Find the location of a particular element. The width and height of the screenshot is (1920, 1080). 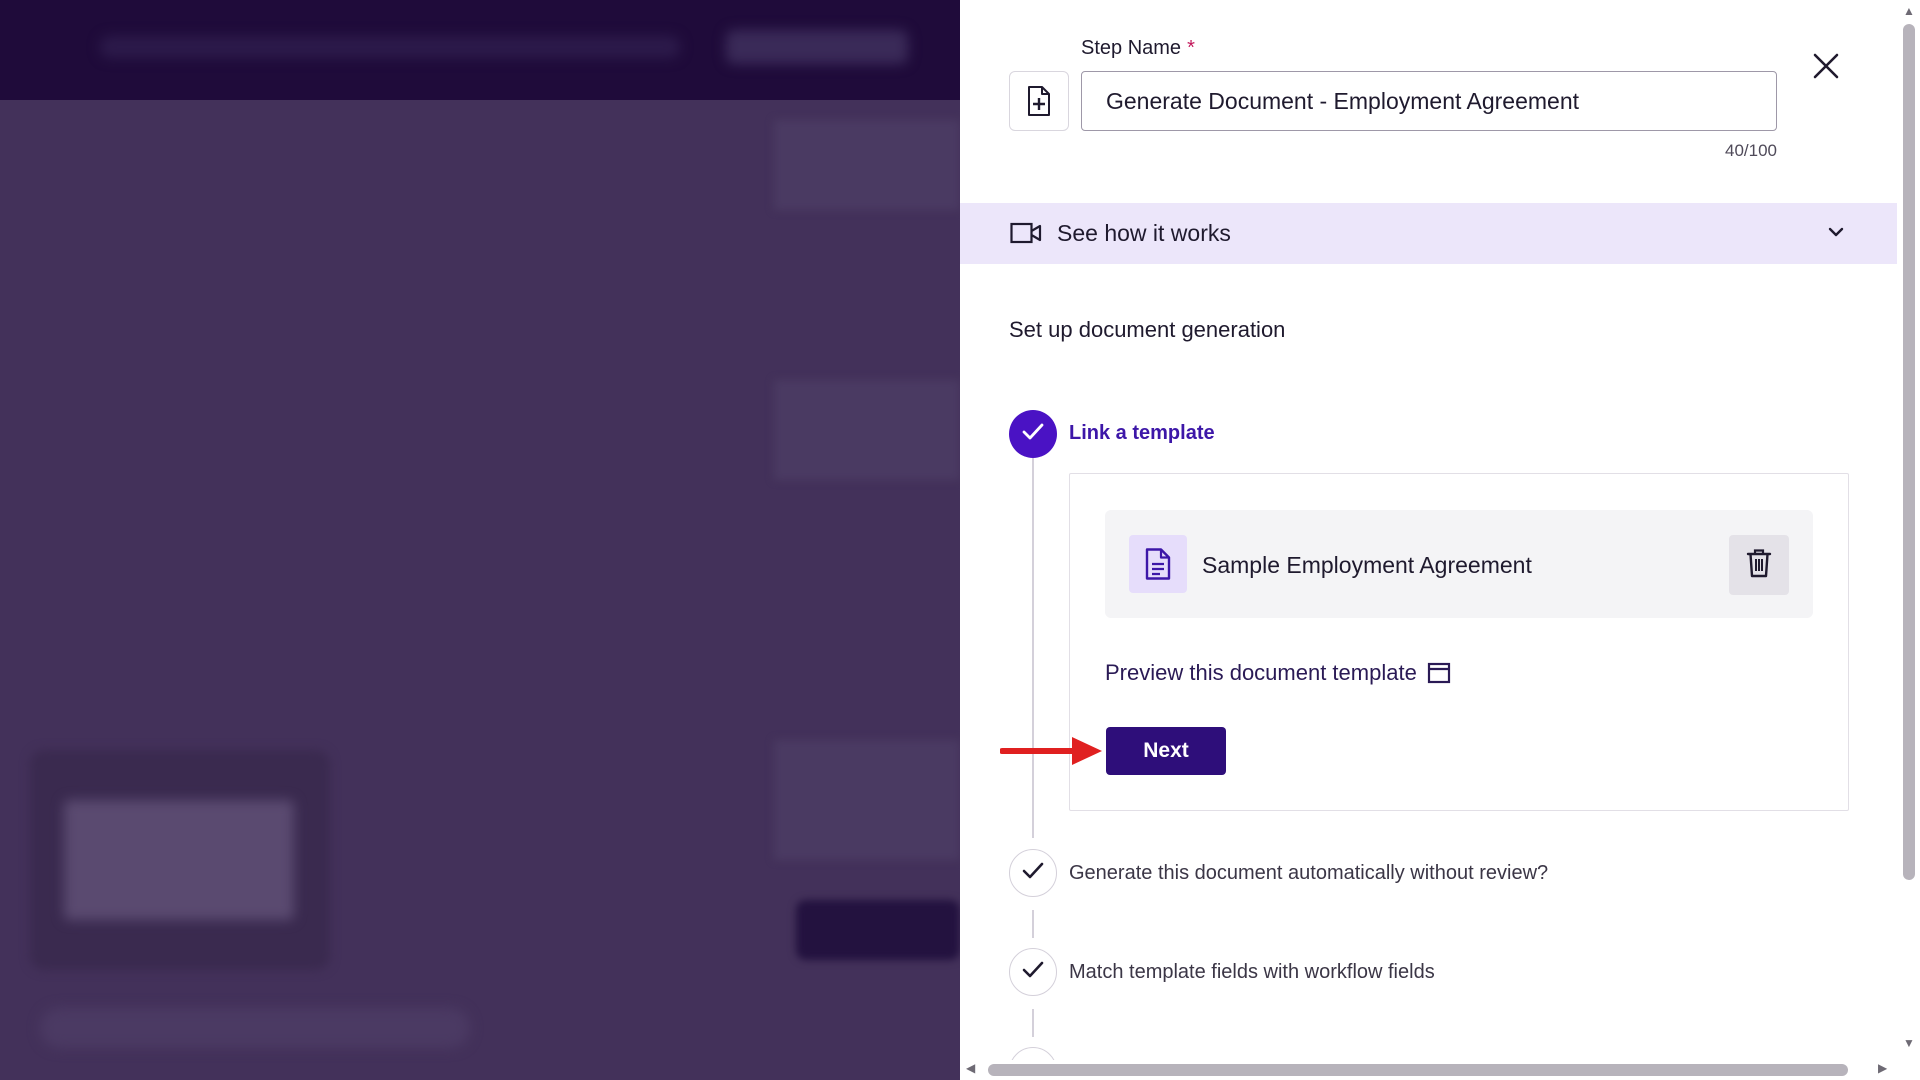

scroll-right-icon: ▶ is located at coordinates (1882, 1068).